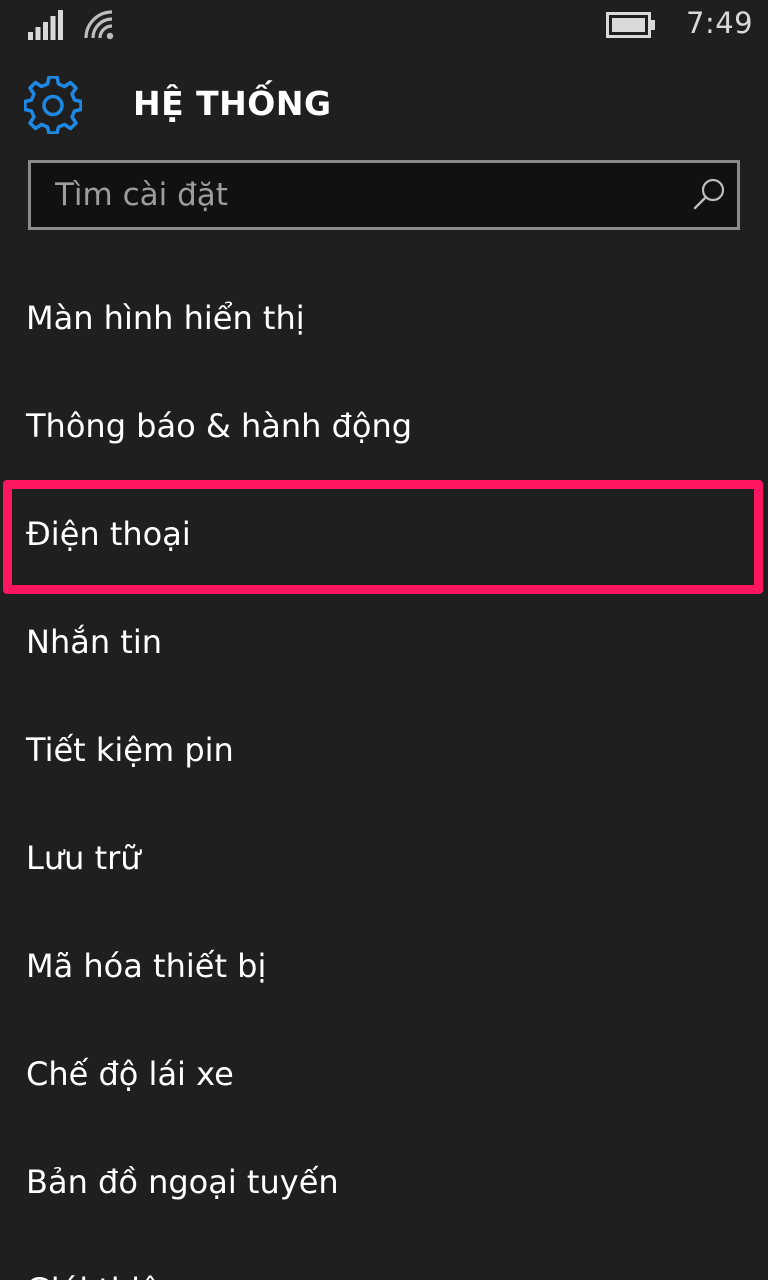  Describe the element at coordinates (384, 1182) in the screenshot. I see `menu-item-offline-maps: Bản đồ ngoại tuyến` at that location.